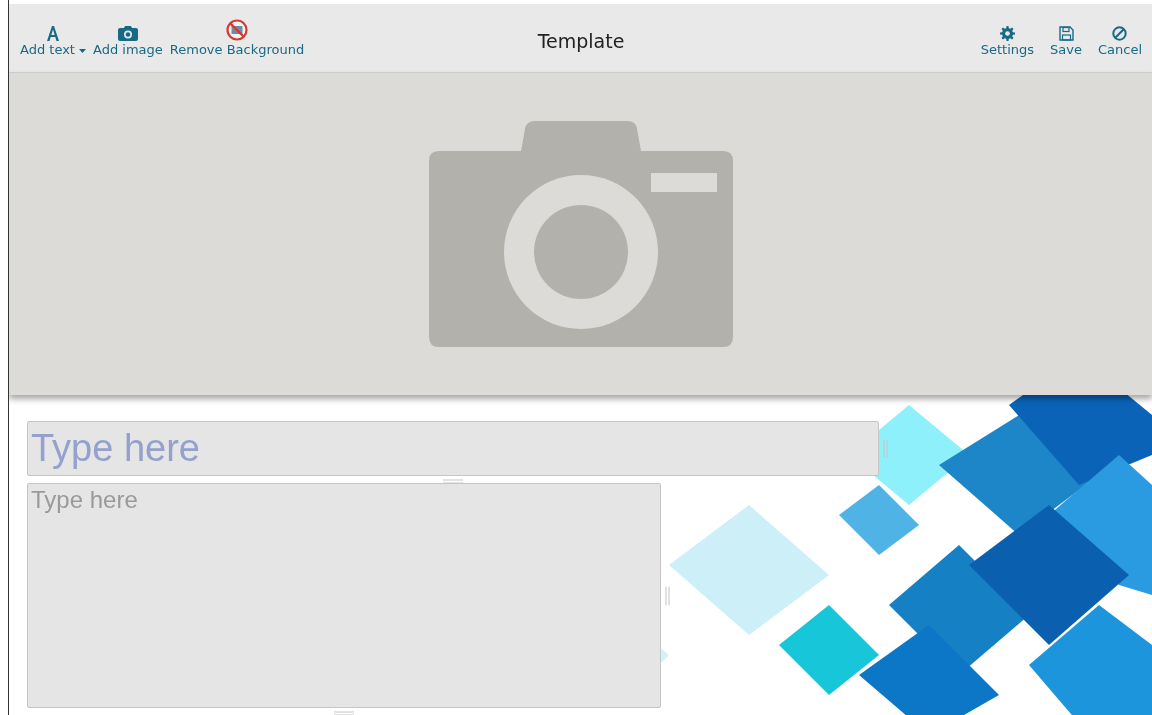 This screenshot has height=715, width=1152. I want to click on image-button: Add image, so click(127, 38).